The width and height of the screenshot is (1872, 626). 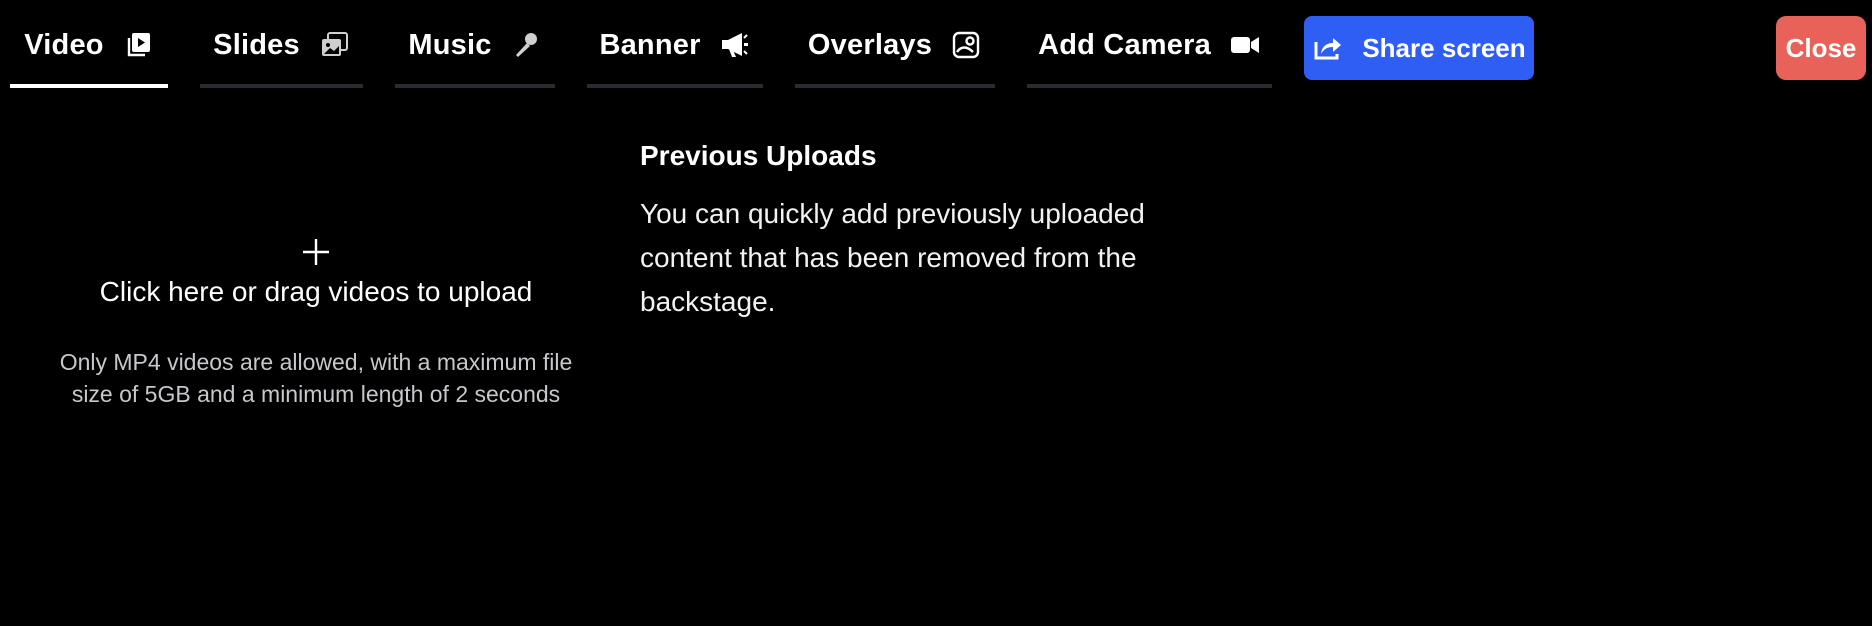 I want to click on tab-add-camera-label: Add Camera, so click(x=1124, y=44).